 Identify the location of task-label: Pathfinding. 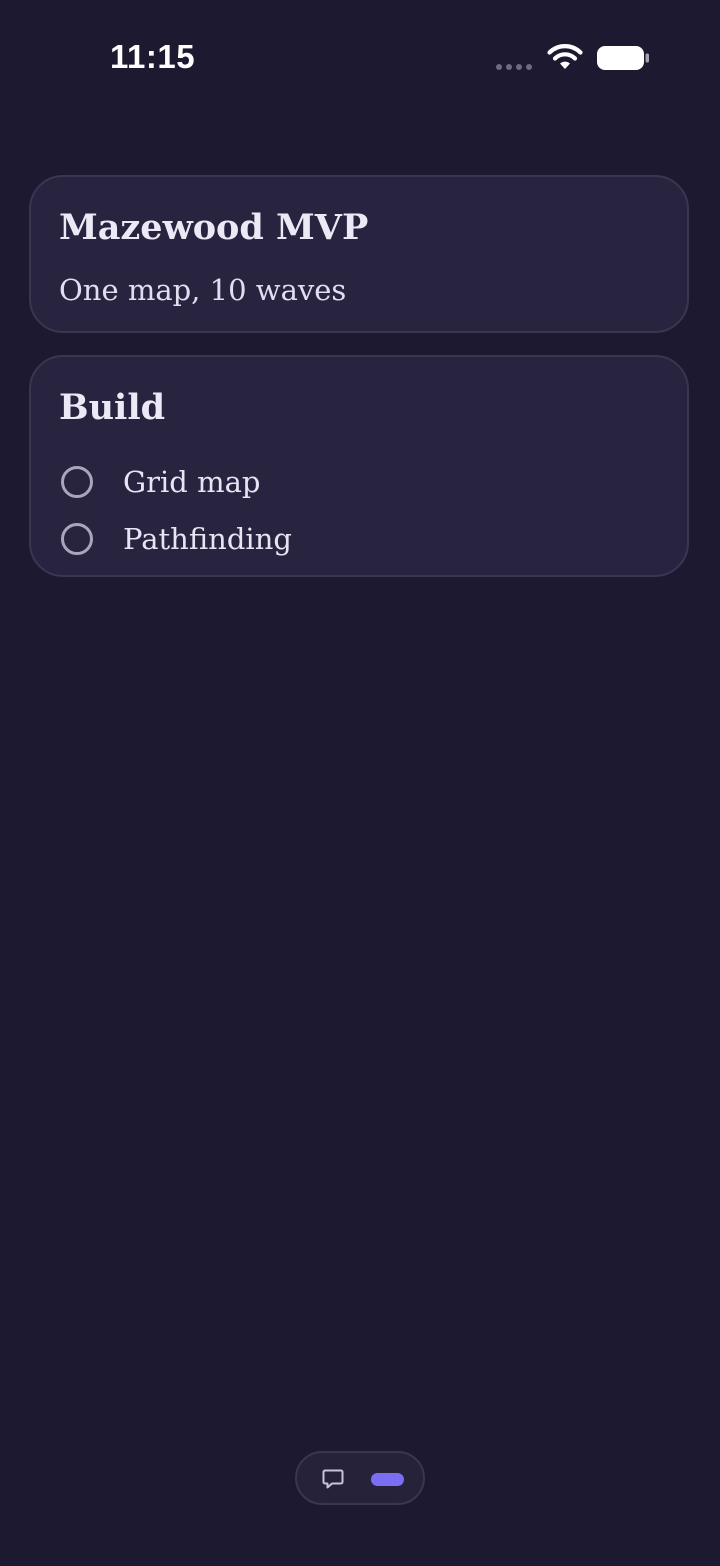
(207, 538).